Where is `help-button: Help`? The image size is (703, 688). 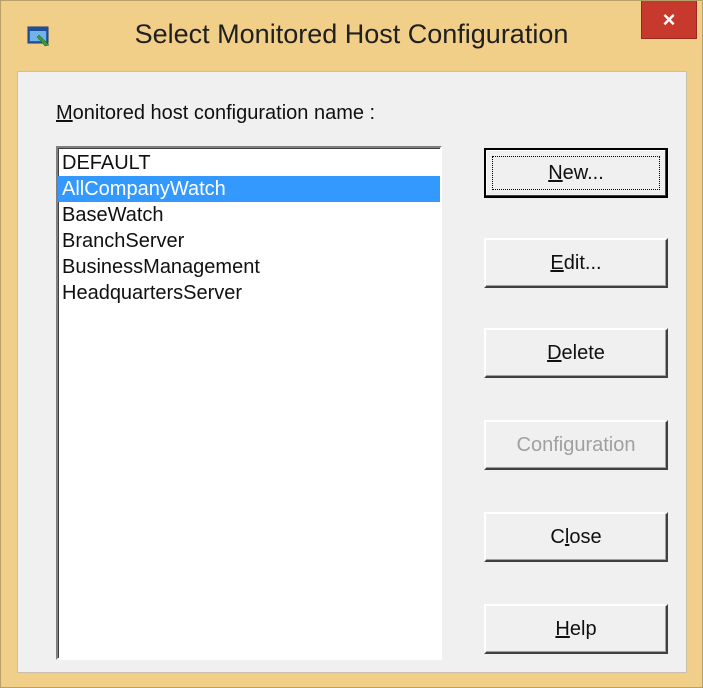 help-button: Help is located at coordinates (576, 629).